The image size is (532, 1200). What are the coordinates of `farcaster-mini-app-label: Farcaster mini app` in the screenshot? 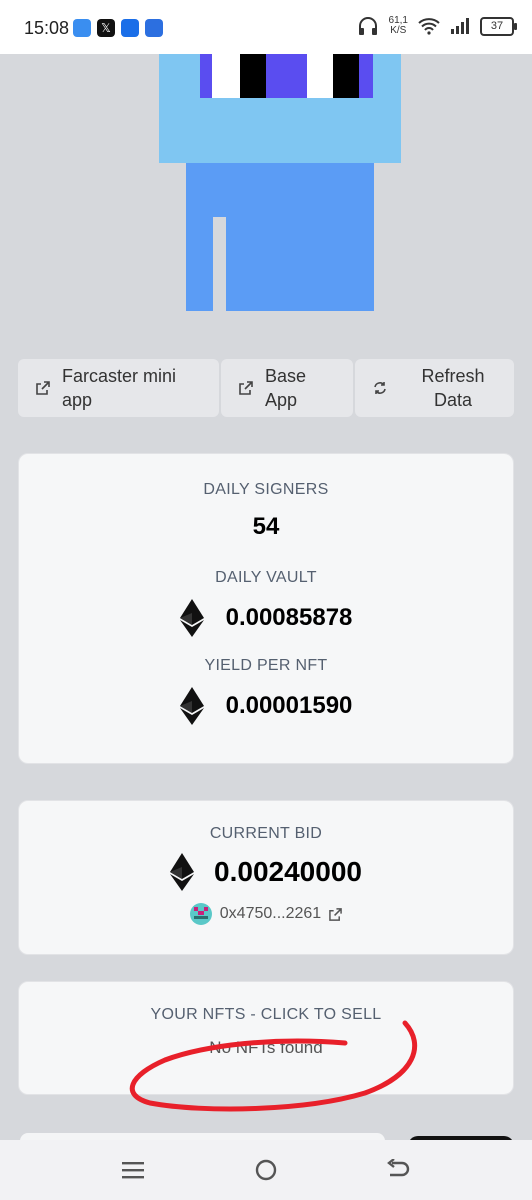 It's located at (119, 388).